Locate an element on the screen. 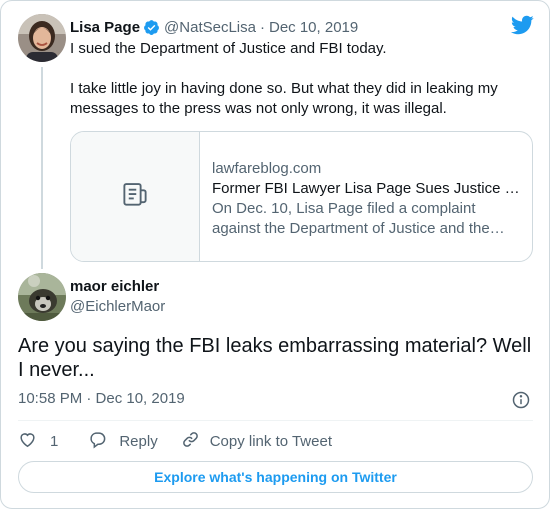  reply-author-avatar is located at coordinates (42, 297).